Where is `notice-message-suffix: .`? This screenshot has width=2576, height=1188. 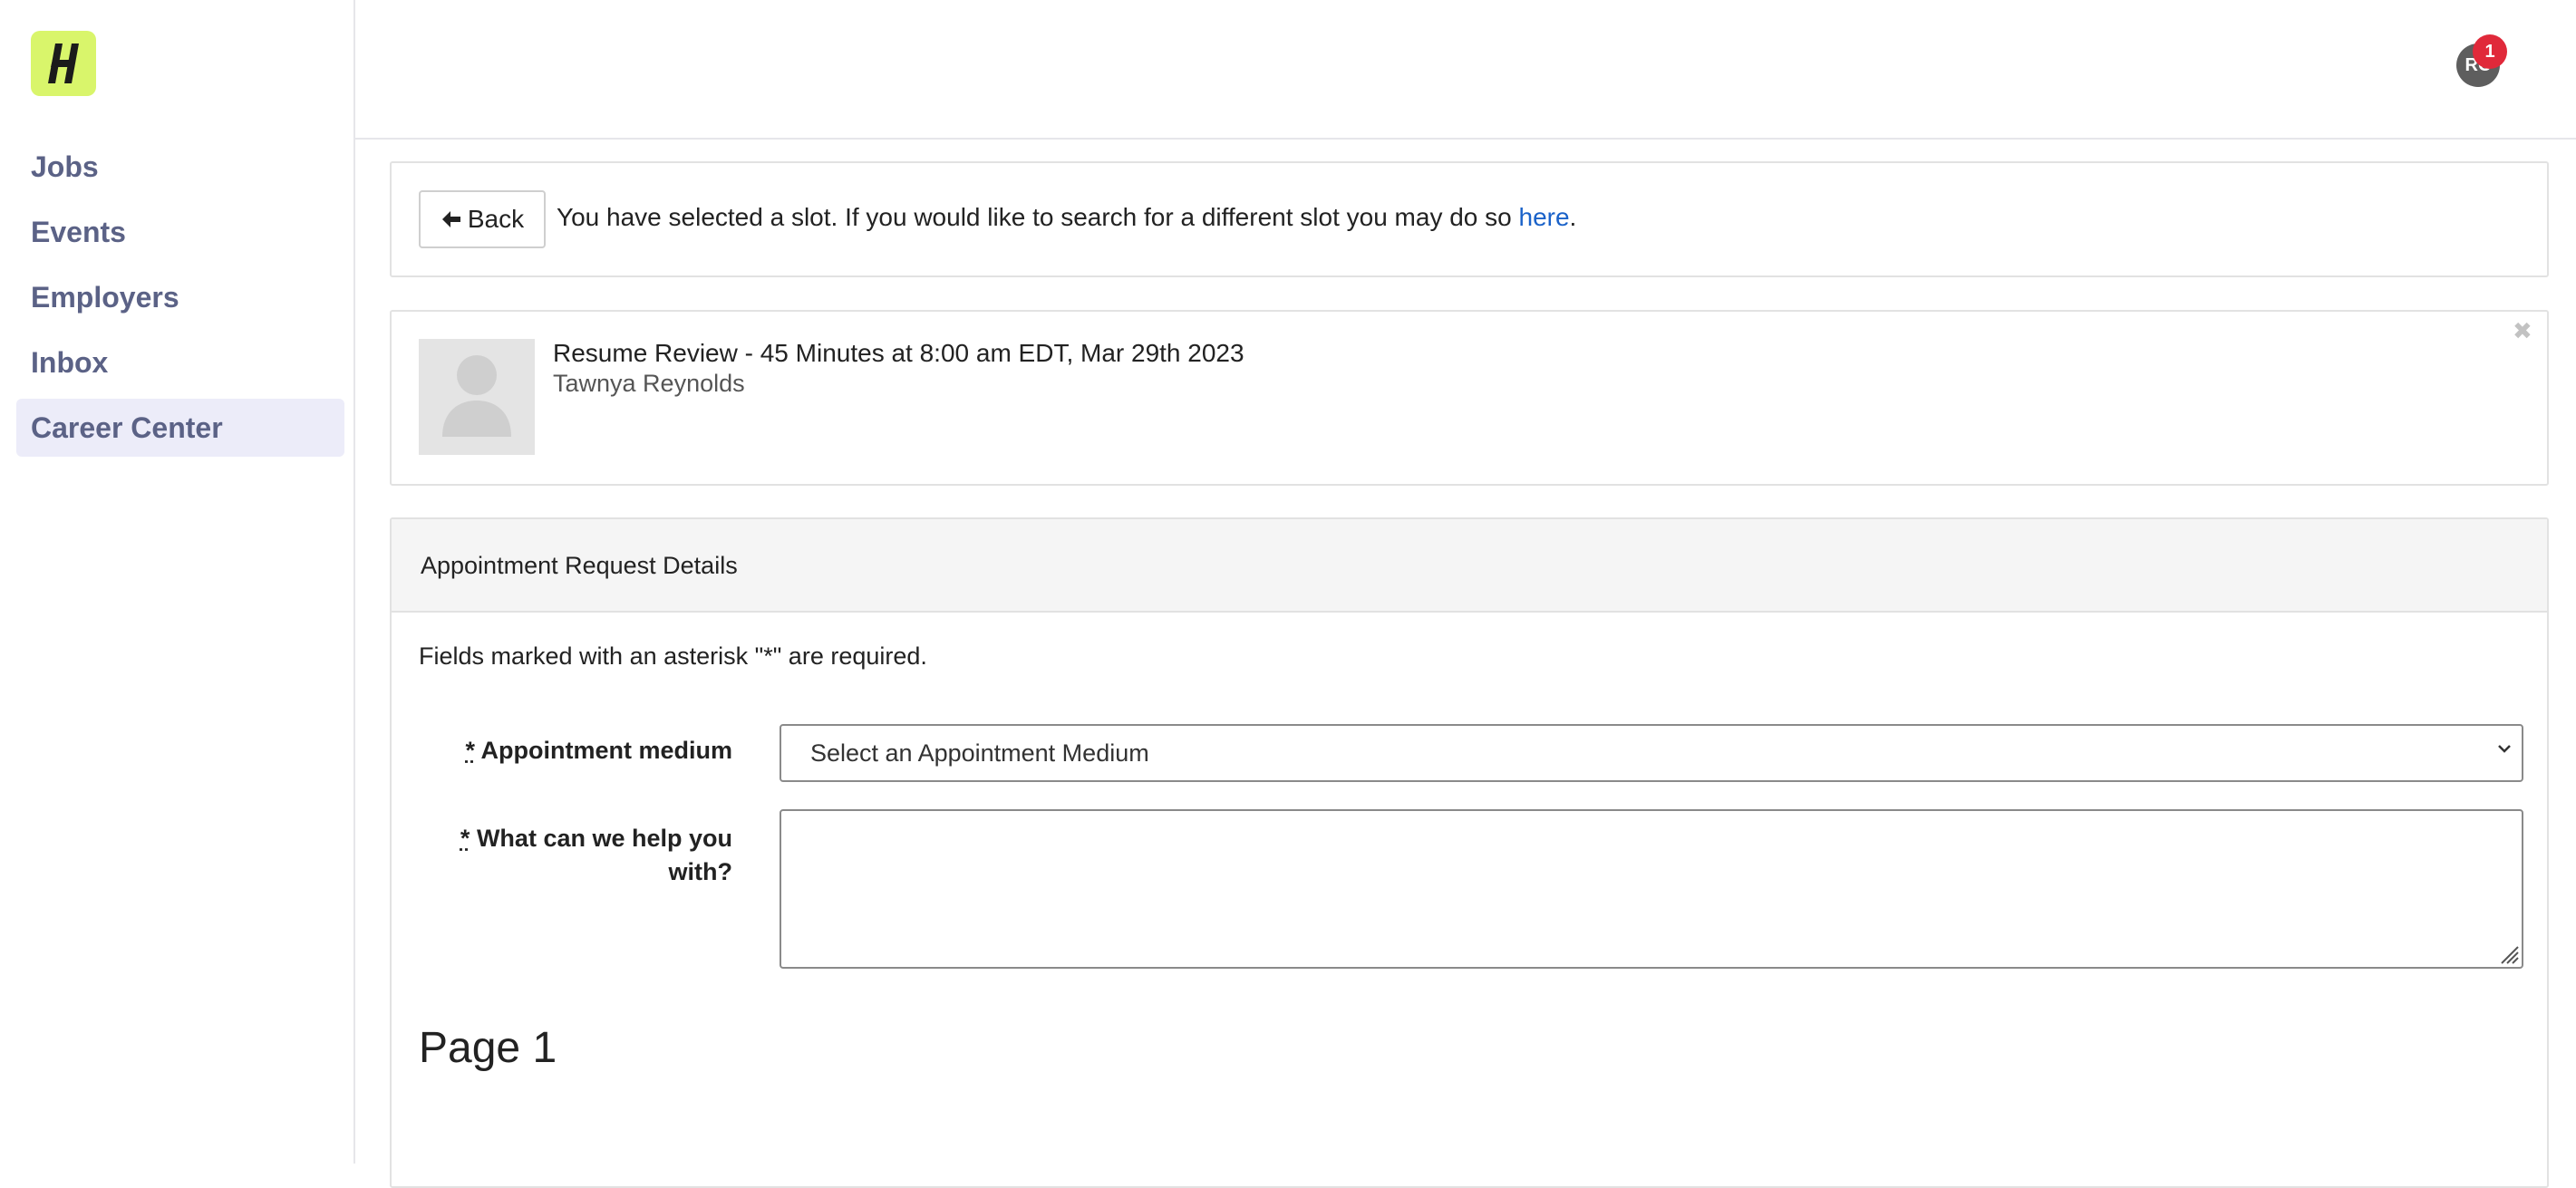 notice-message-suffix: . is located at coordinates (1573, 217).